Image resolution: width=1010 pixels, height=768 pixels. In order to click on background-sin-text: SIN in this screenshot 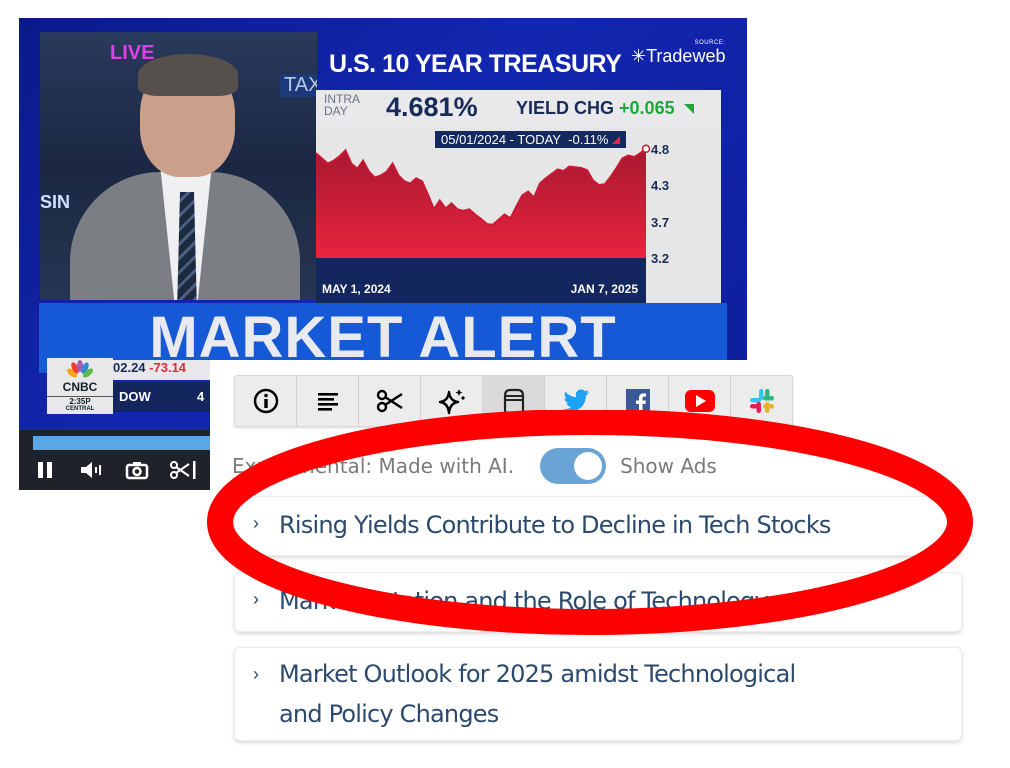, I will do `click(55, 202)`.